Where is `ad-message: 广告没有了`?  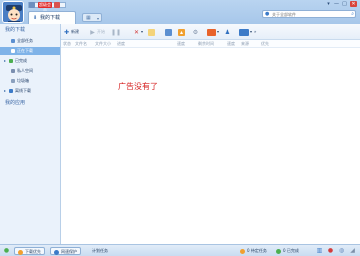
ad-message: 广告没有了 is located at coordinates (138, 86).